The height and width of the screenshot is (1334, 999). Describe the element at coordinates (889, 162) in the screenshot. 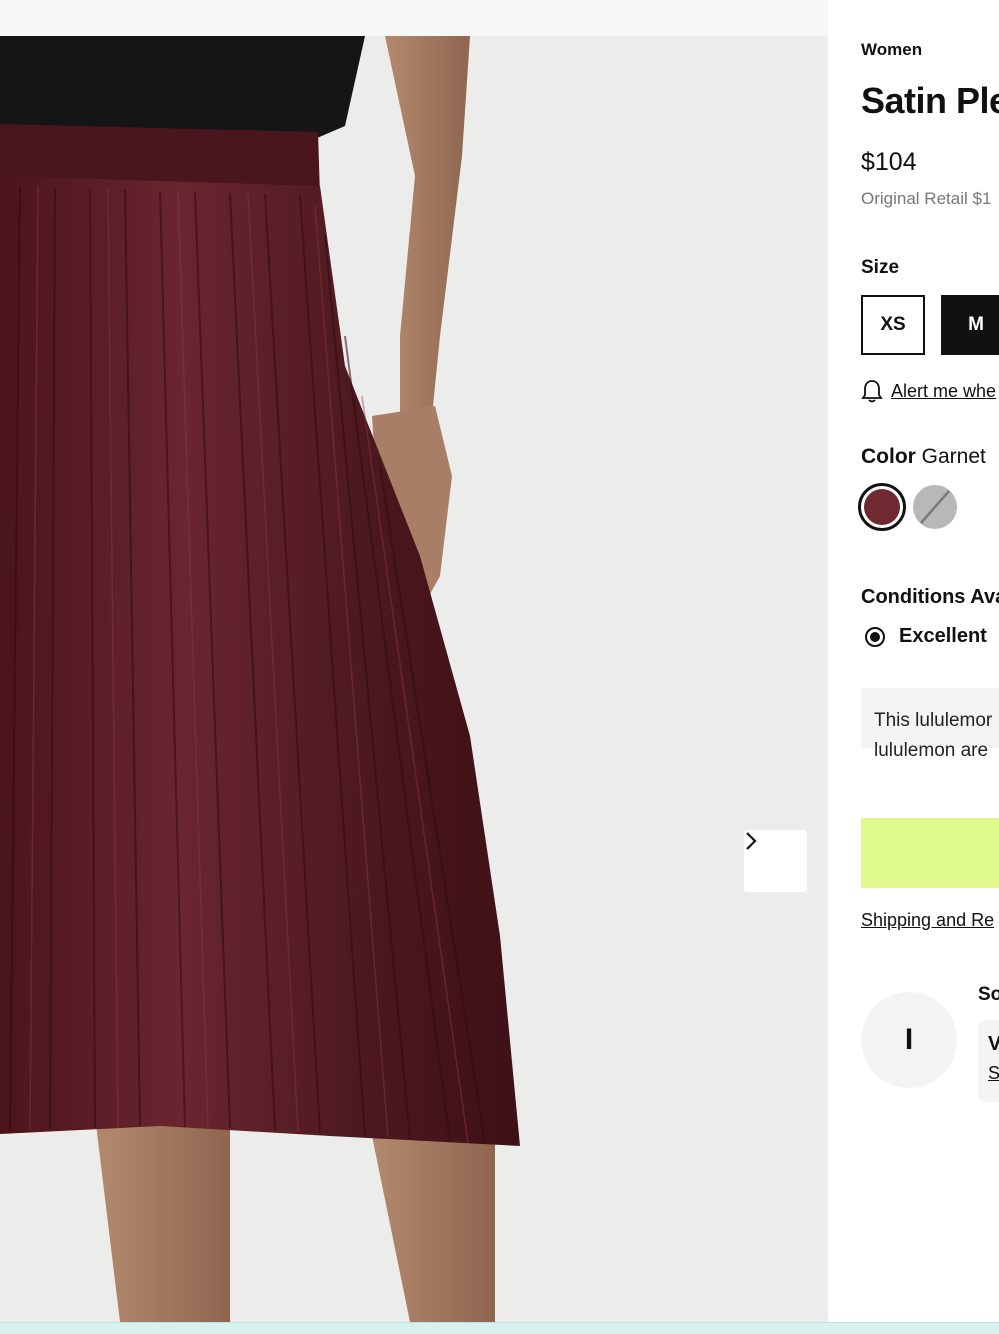

I see `product-price: $104` at that location.